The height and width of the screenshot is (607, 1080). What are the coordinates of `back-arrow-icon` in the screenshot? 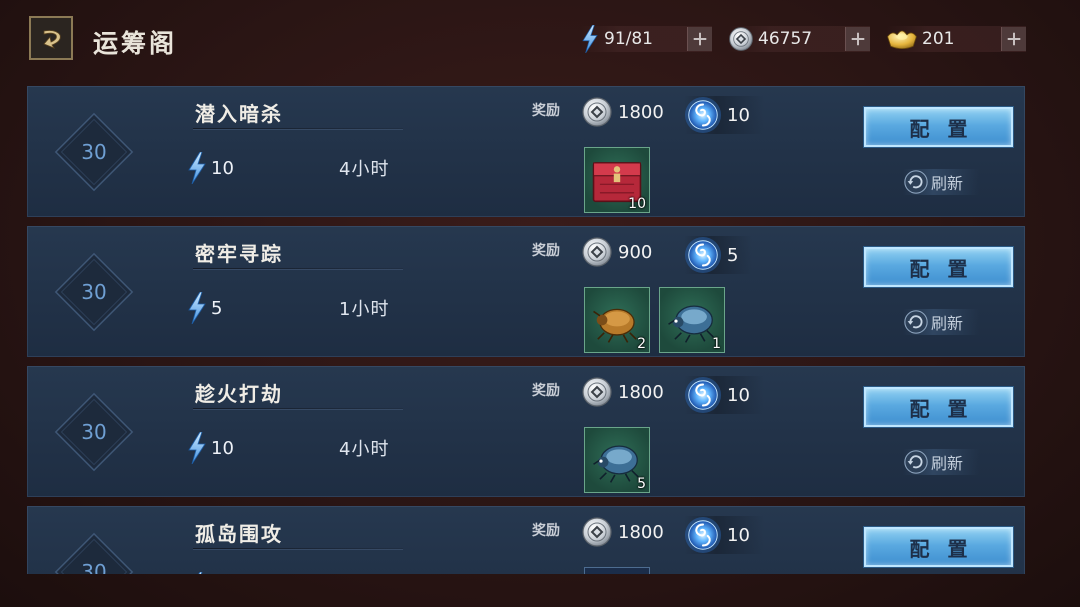 It's located at (51, 38).